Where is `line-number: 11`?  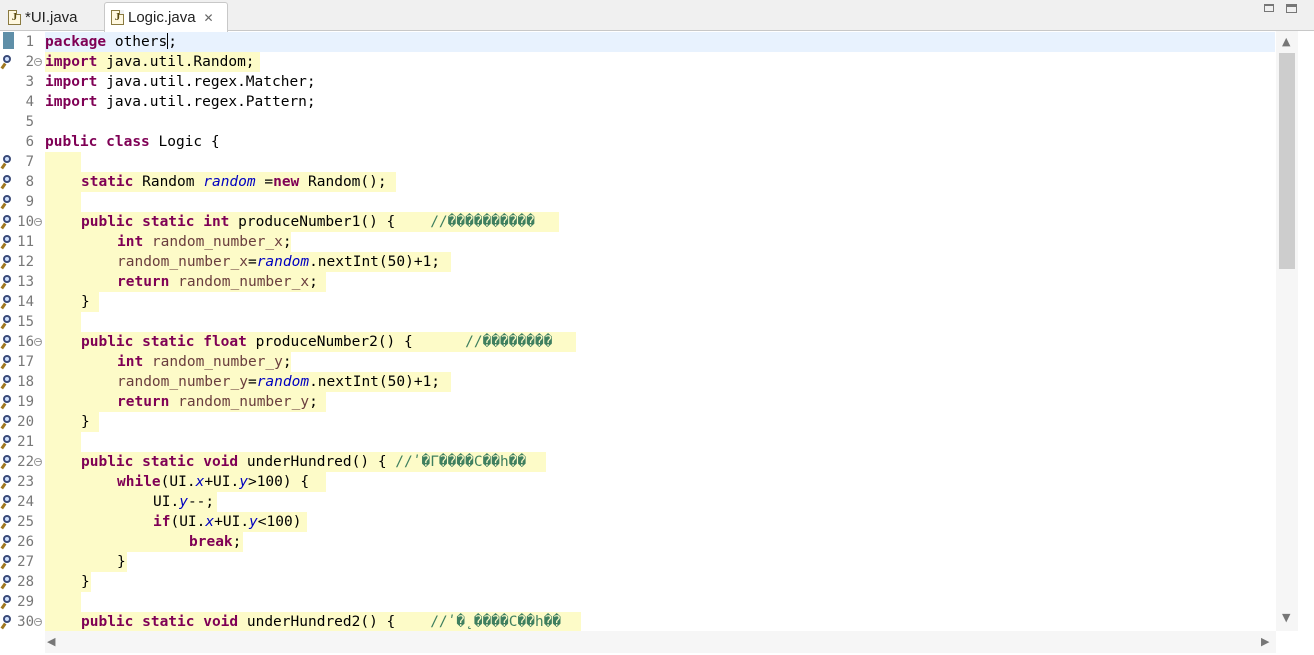
line-number: 11 is located at coordinates (25, 242).